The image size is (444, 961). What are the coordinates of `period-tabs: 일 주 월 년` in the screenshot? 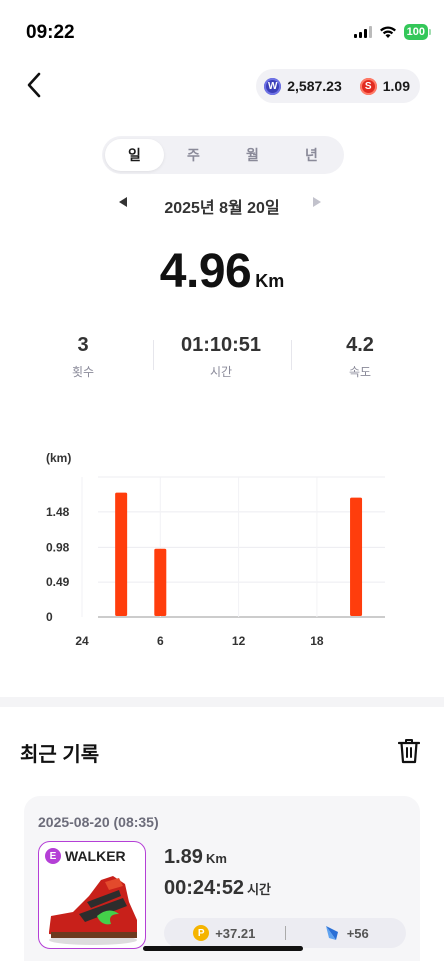 It's located at (223, 155).